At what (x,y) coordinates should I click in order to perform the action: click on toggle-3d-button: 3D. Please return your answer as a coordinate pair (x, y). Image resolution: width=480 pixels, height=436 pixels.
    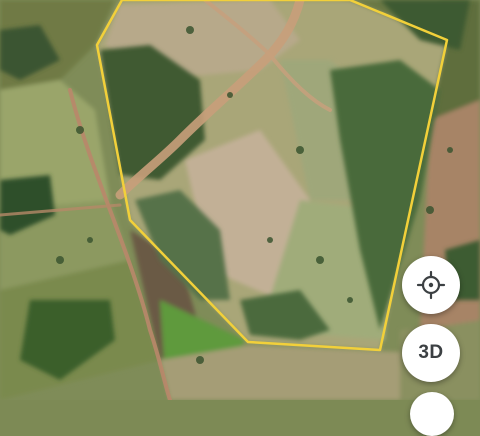
    Looking at the image, I should click on (431, 353).